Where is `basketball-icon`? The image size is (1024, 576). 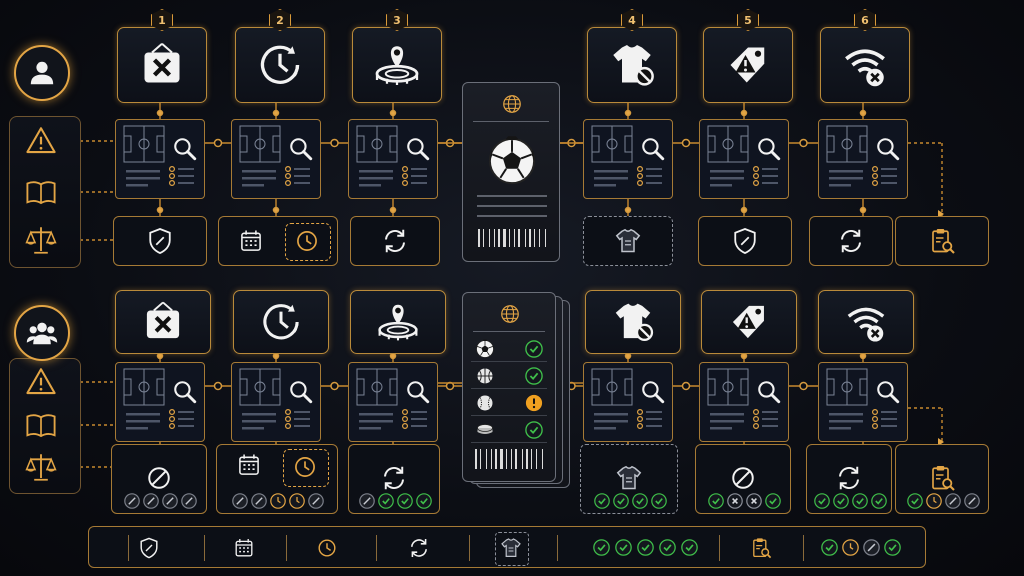 basketball-icon is located at coordinates (485, 376).